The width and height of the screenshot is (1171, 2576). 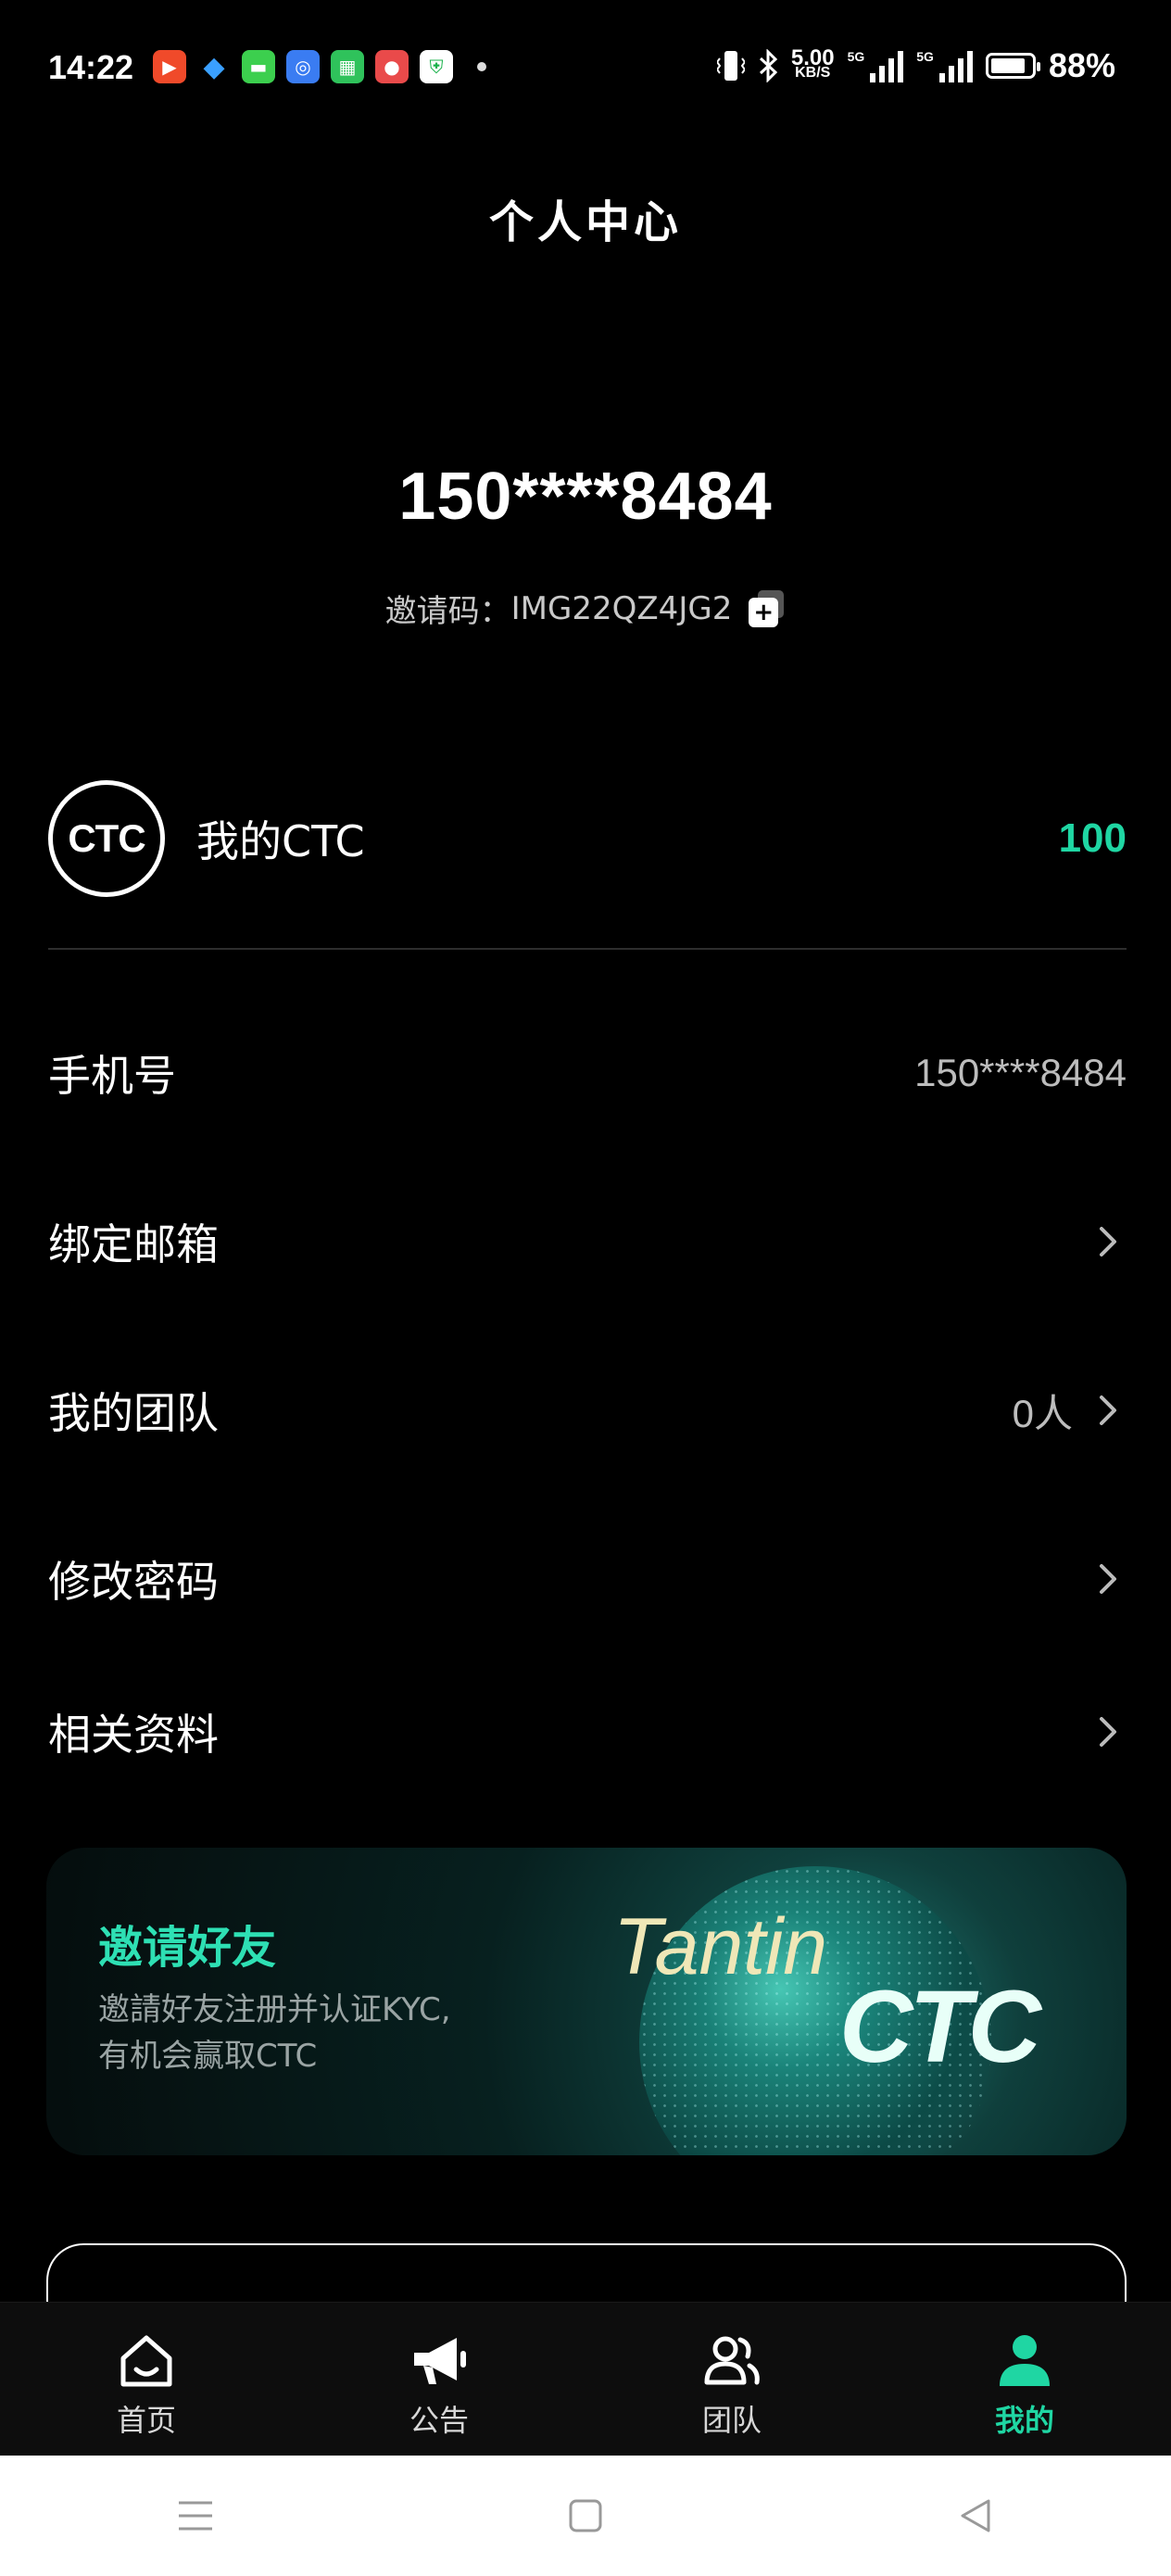 I want to click on menu-item-docs: 相关资料, so click(x=588, y=1732).